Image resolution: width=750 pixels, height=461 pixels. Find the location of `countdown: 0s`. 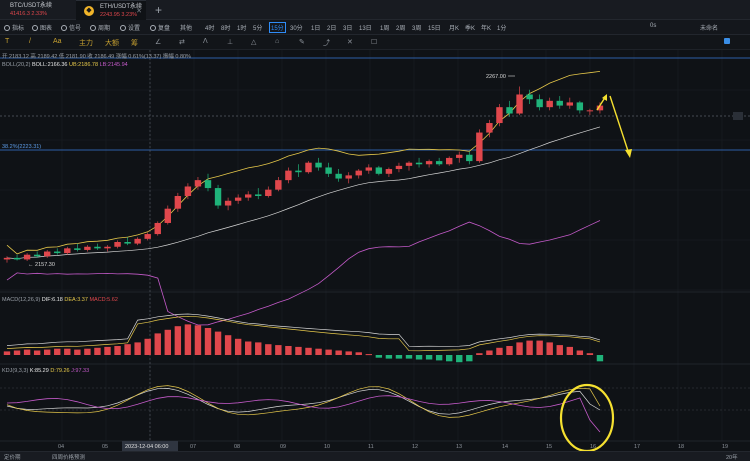

countdown: 0s is located at coordinates (653, 26).